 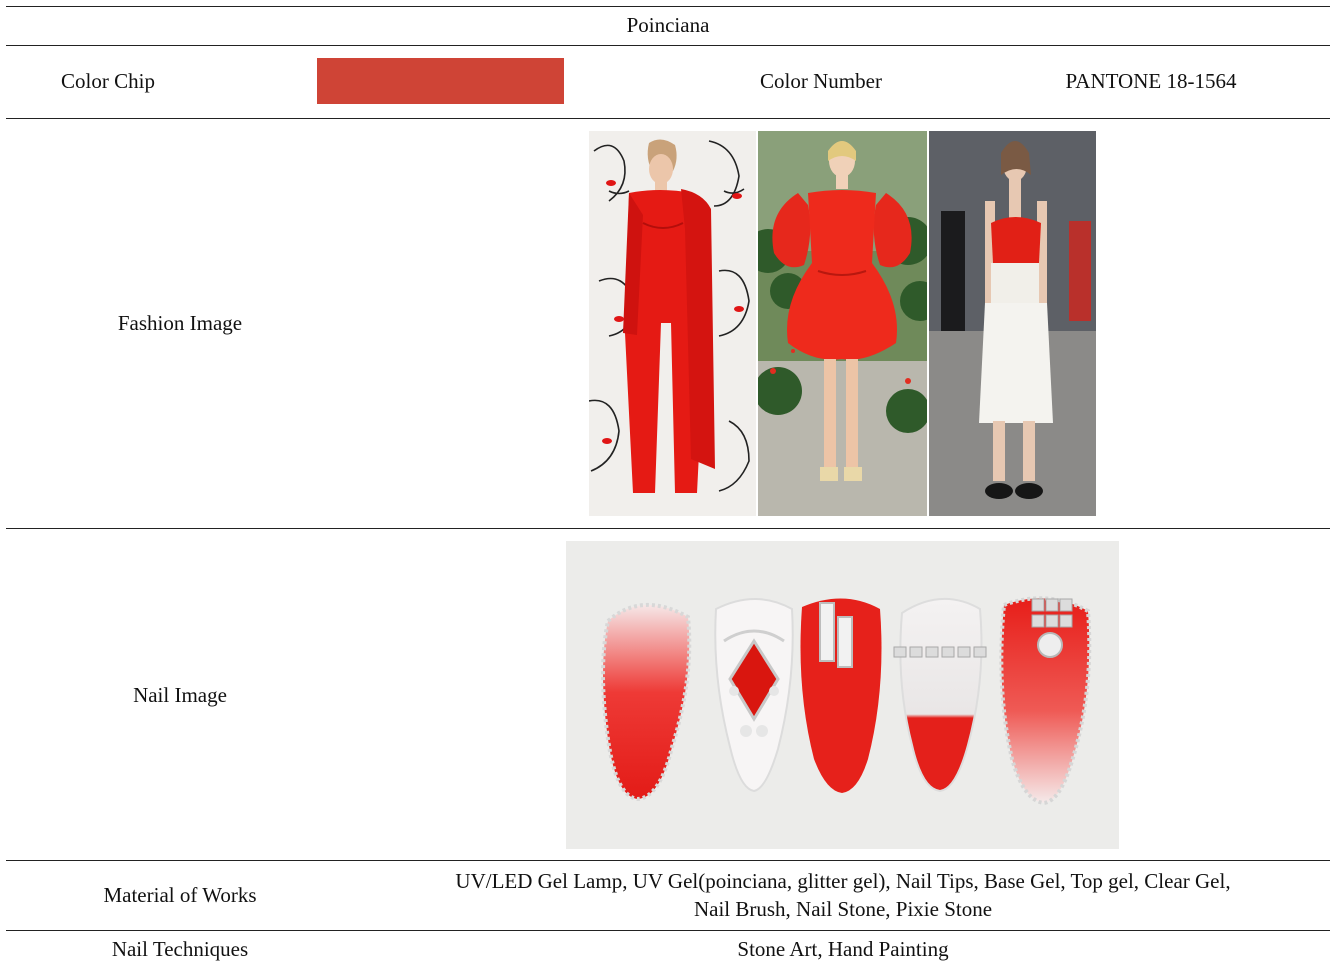 I want to click on technique-label: Nail Techniques, so click(x=180, y=949).